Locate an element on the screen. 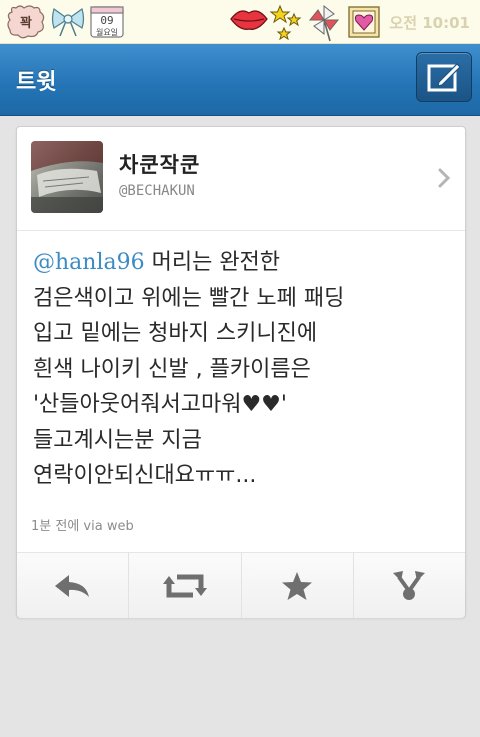 This screenshot has width=480, height=737. tweet-line: @hanla96 머리는 완전한 is located at coordinates (157, 262).